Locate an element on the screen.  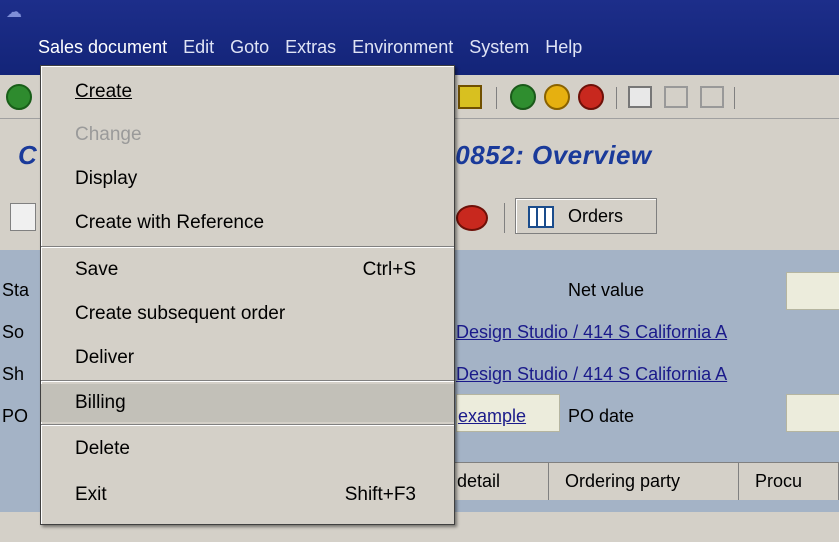
orders-label: Orders is located at coordinates (596, 216).